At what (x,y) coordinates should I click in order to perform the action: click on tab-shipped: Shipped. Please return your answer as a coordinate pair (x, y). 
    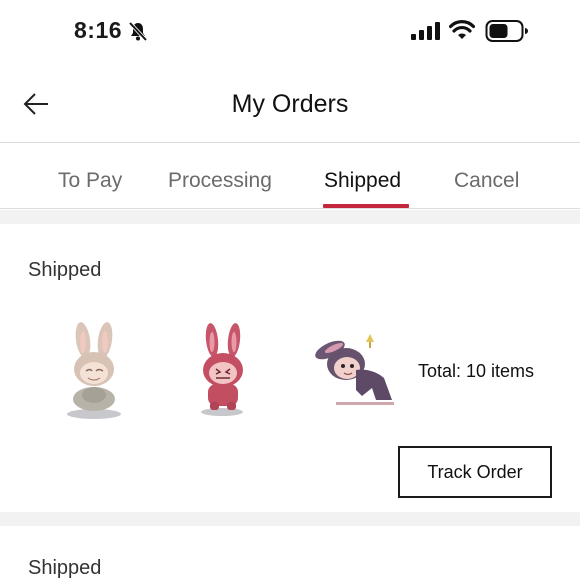
    Looking at the image, I should click on (362, 181).